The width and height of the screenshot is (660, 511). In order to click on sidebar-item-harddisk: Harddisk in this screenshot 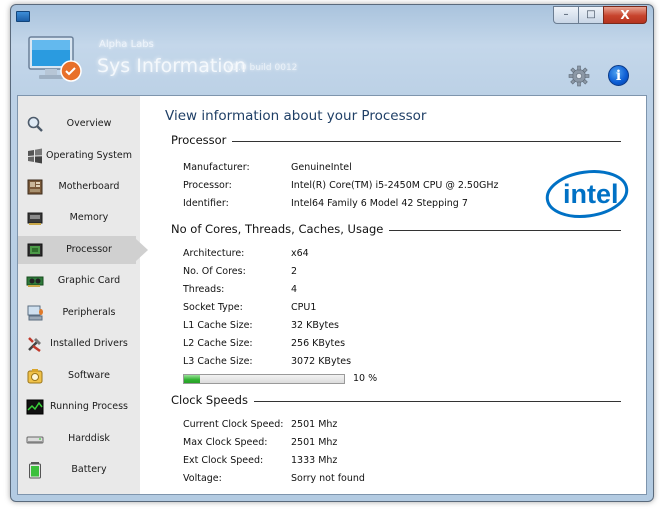, I will do `click(77, 439)`.